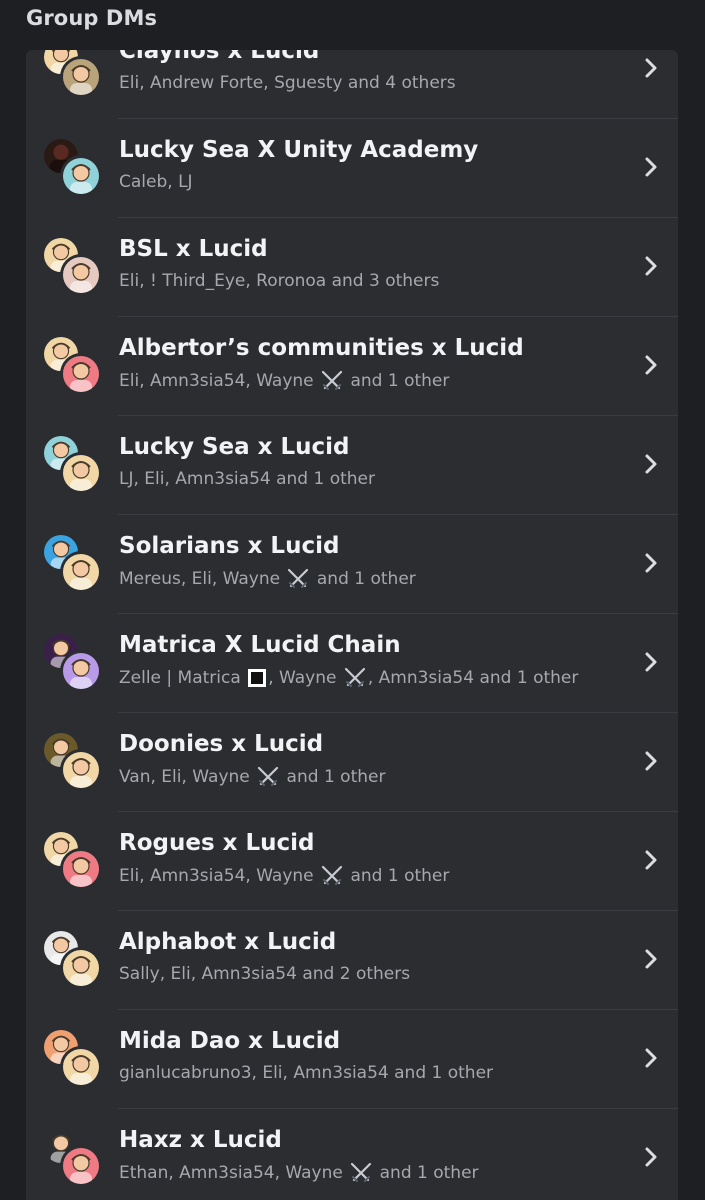 The height and width of the screenshot is (1200, 705). Describe the element at coordinates (321, 348) in the screenshot. I see `group-dm-title: Albertor’s communities x Lucid` at that location.